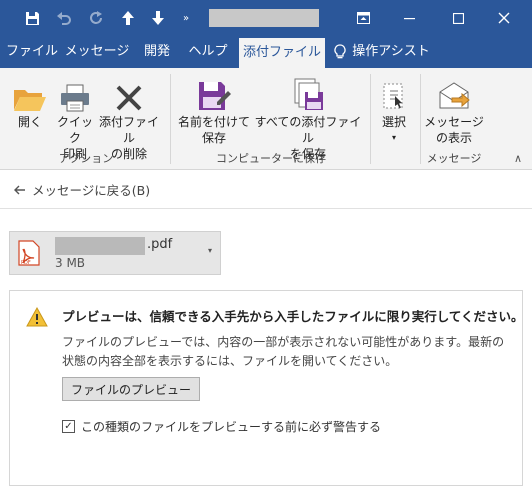 This screenshot has height=496, width=532. What do you see at coordinates (231, 427) in the screenshot?
I see `always-warn-label: この種類のファイルをプレビューする前に必ず警告する` at bounding box center [231, 427].